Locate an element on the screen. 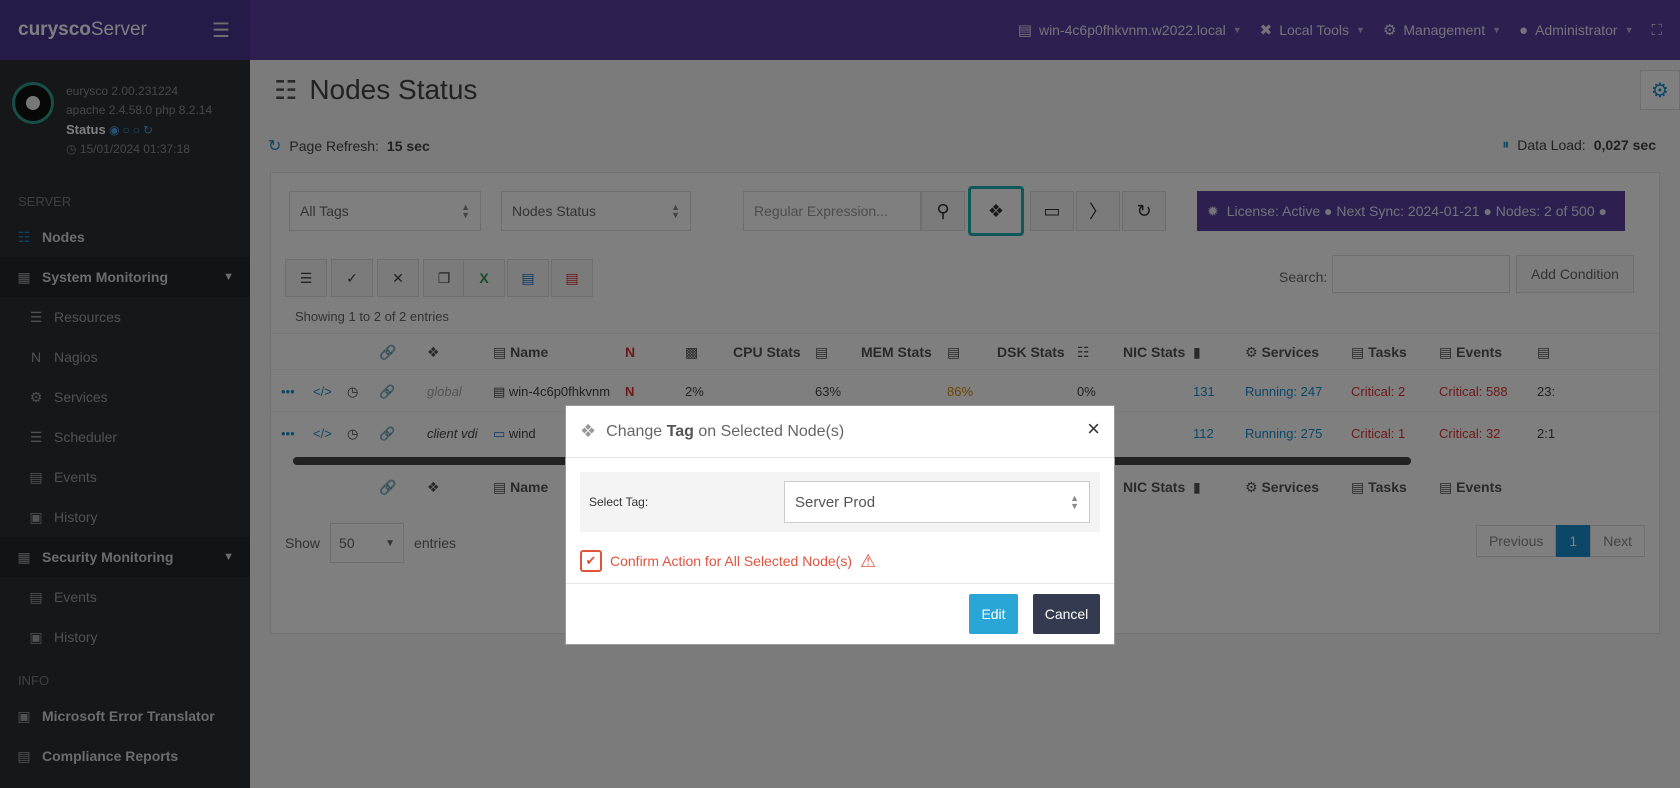 This screenshot has height=788, width=1680. warning-icon: ⚠ is located at coordinates (868, 560).